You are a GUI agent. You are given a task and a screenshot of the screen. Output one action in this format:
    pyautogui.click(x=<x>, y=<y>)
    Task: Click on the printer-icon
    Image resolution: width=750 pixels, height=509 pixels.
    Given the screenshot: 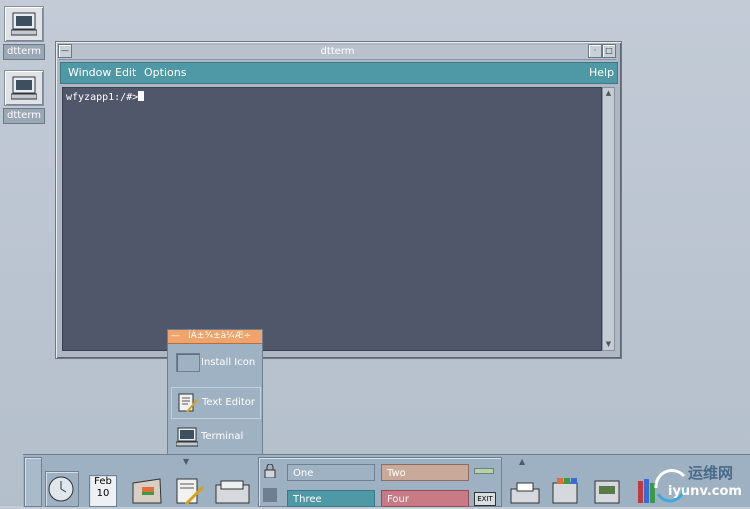 What is the action you would take?
    pyautogui.click(x=525, y=493)
    